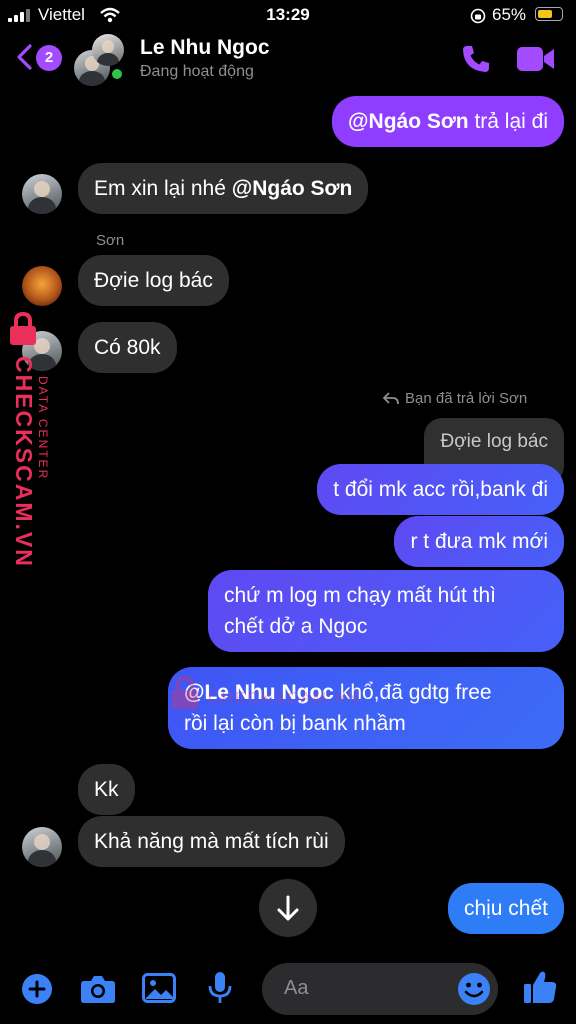 This screenshot has width=576, height=1024. I want to click on battery-icon, so click(549, 14).